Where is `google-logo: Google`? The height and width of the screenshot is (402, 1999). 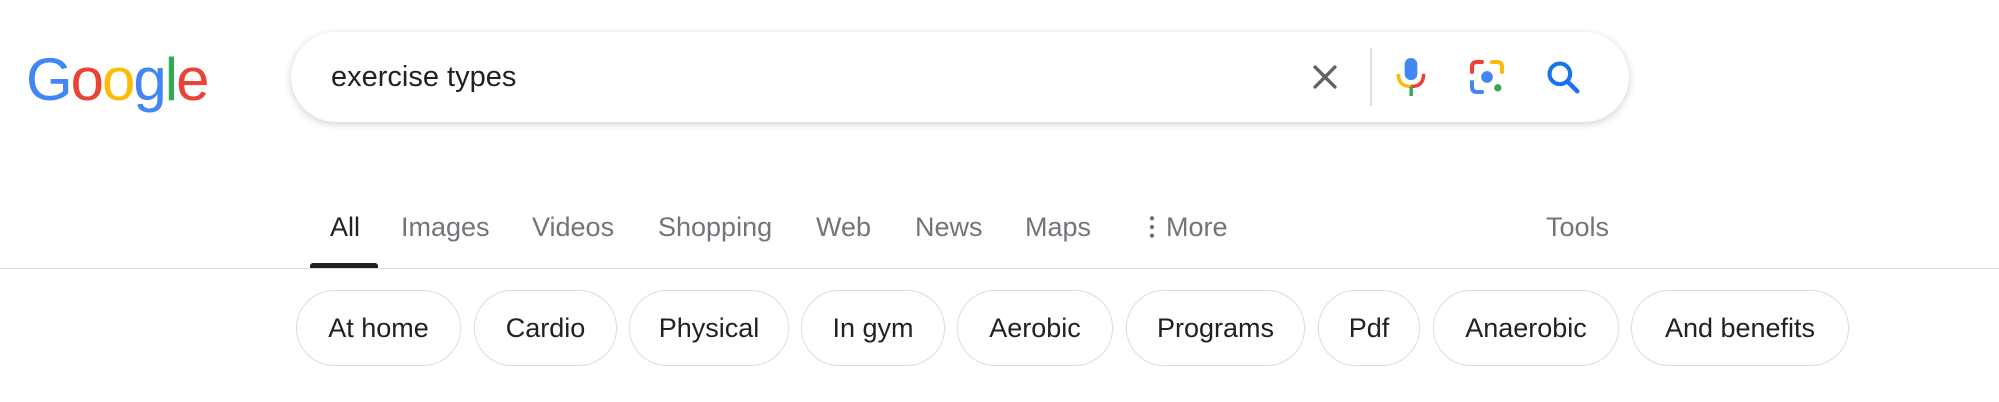
google-logo: Google is located at coordinates (118, 80).